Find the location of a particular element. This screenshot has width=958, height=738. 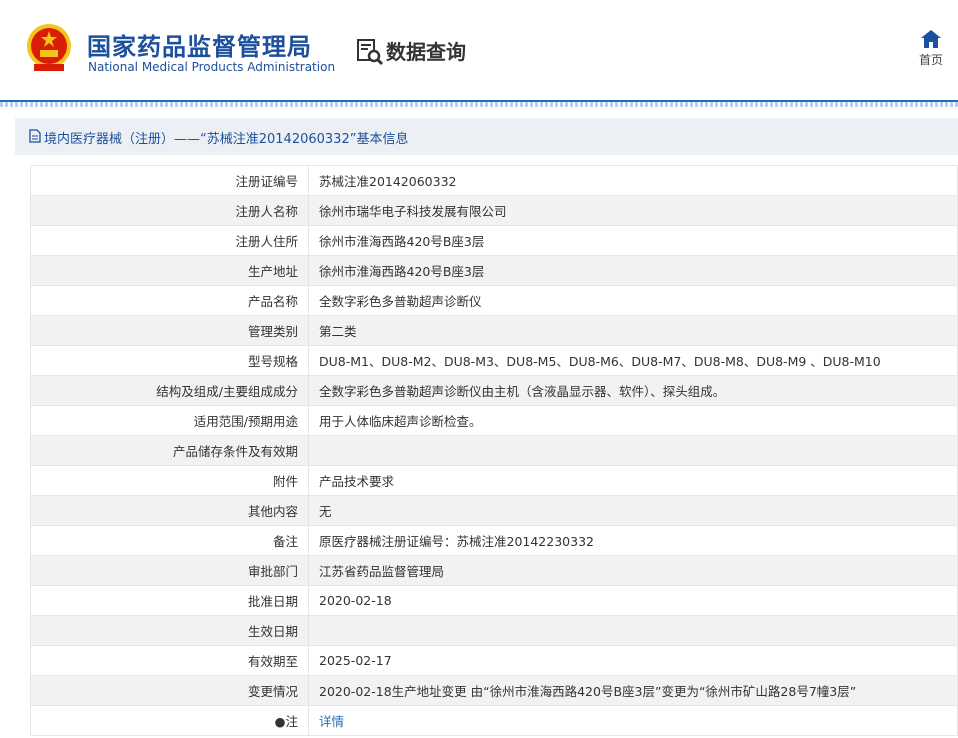

home-label: 首页 is located at coordinates (930, 60).